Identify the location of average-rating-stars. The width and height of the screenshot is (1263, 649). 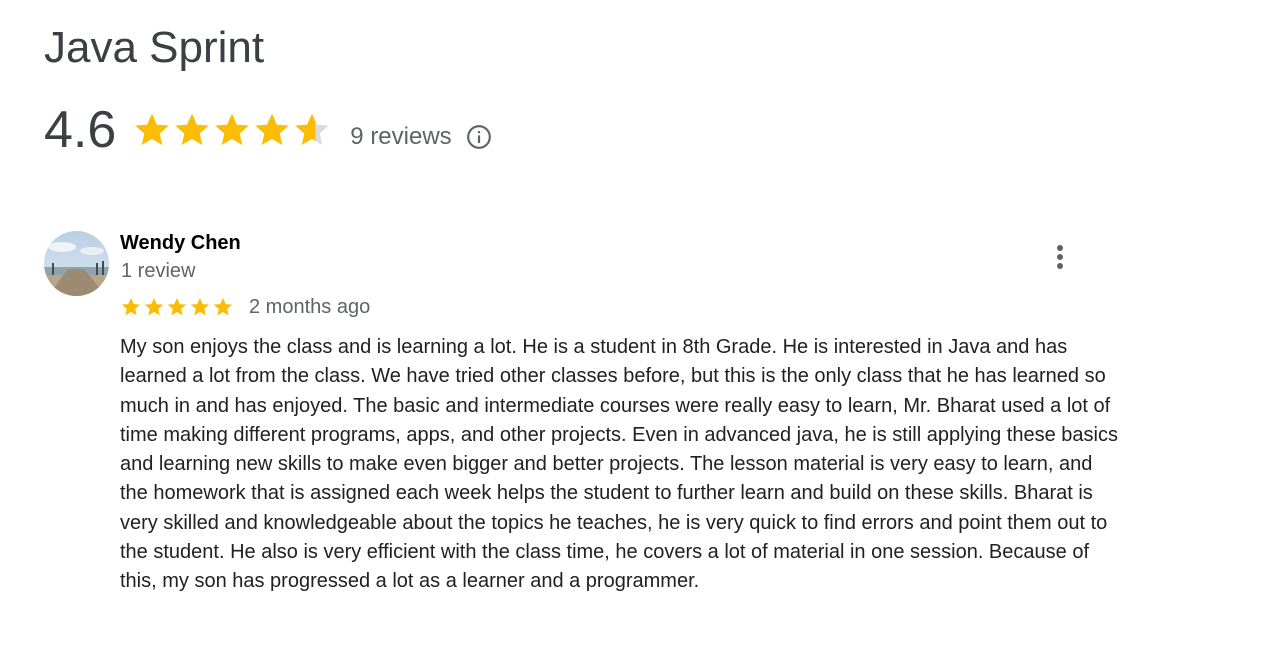
(232, 130).